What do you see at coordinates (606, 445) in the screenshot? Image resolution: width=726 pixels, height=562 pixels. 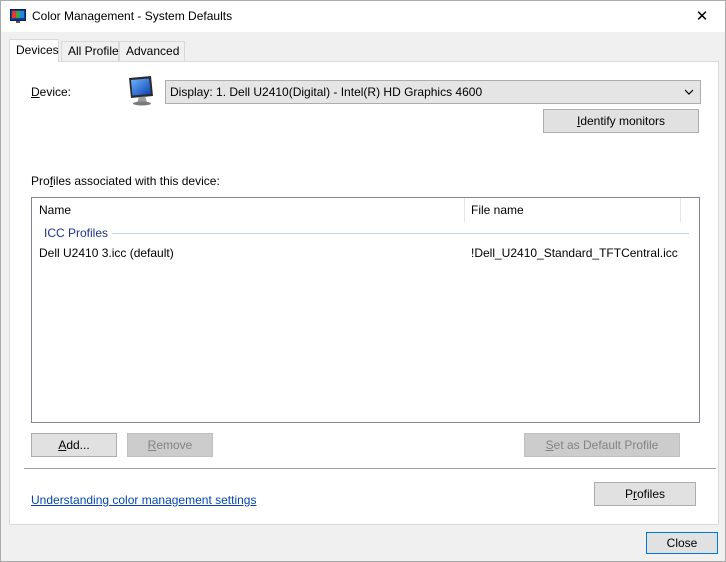 I see `set-default-label-rest: et as Default Profile` at bounding box center [606, 445].